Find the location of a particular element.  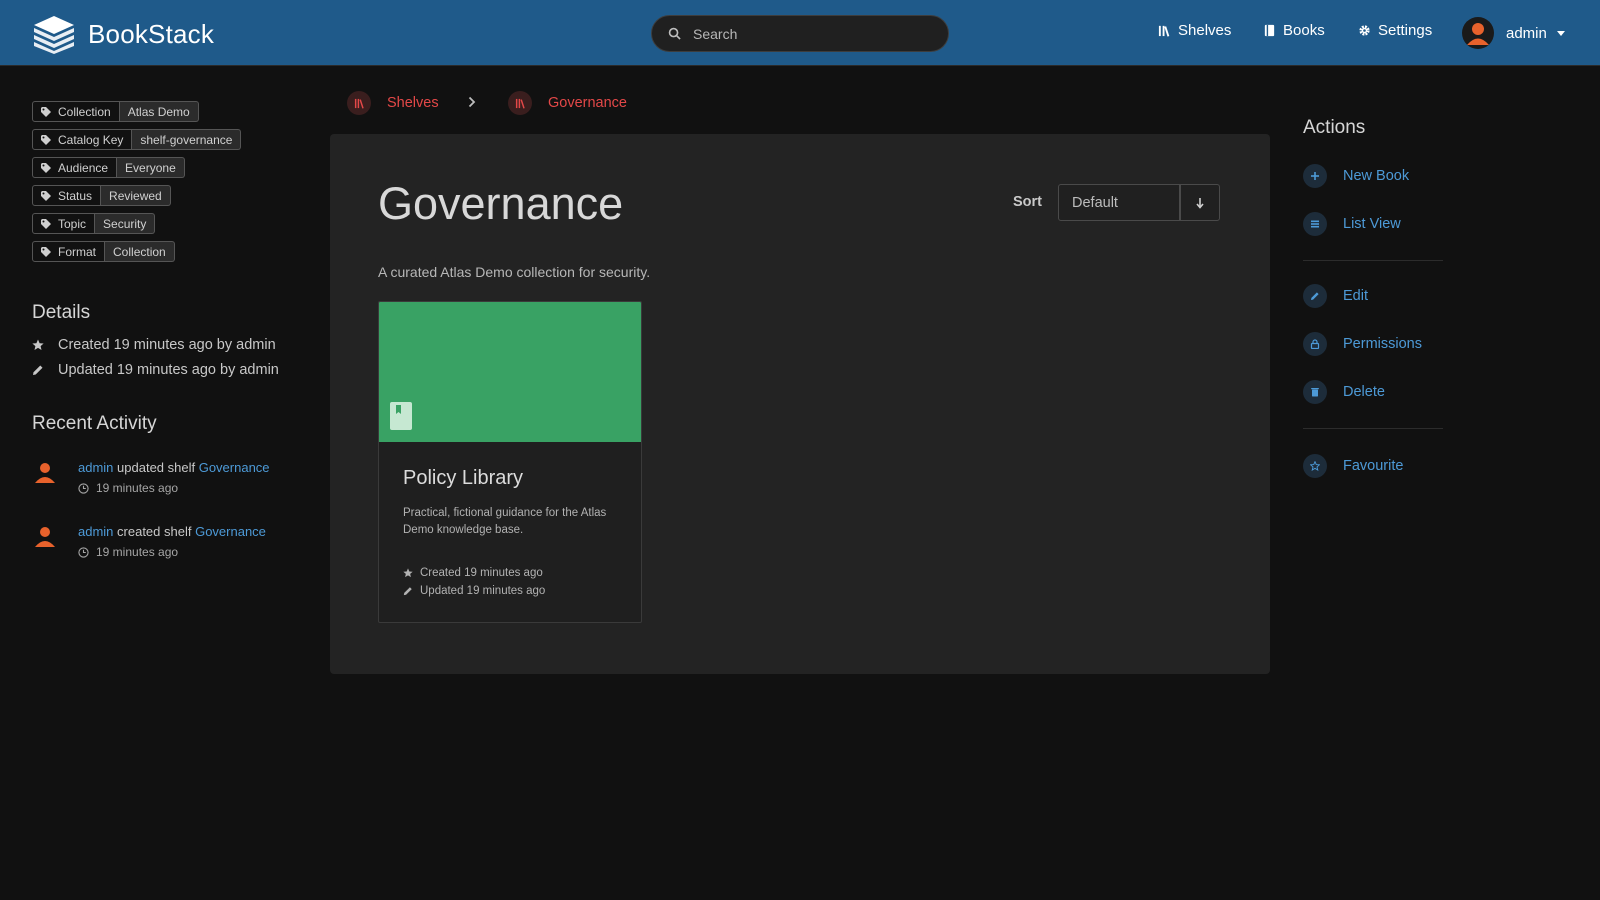

search-box is located at coordinates (800, 33).